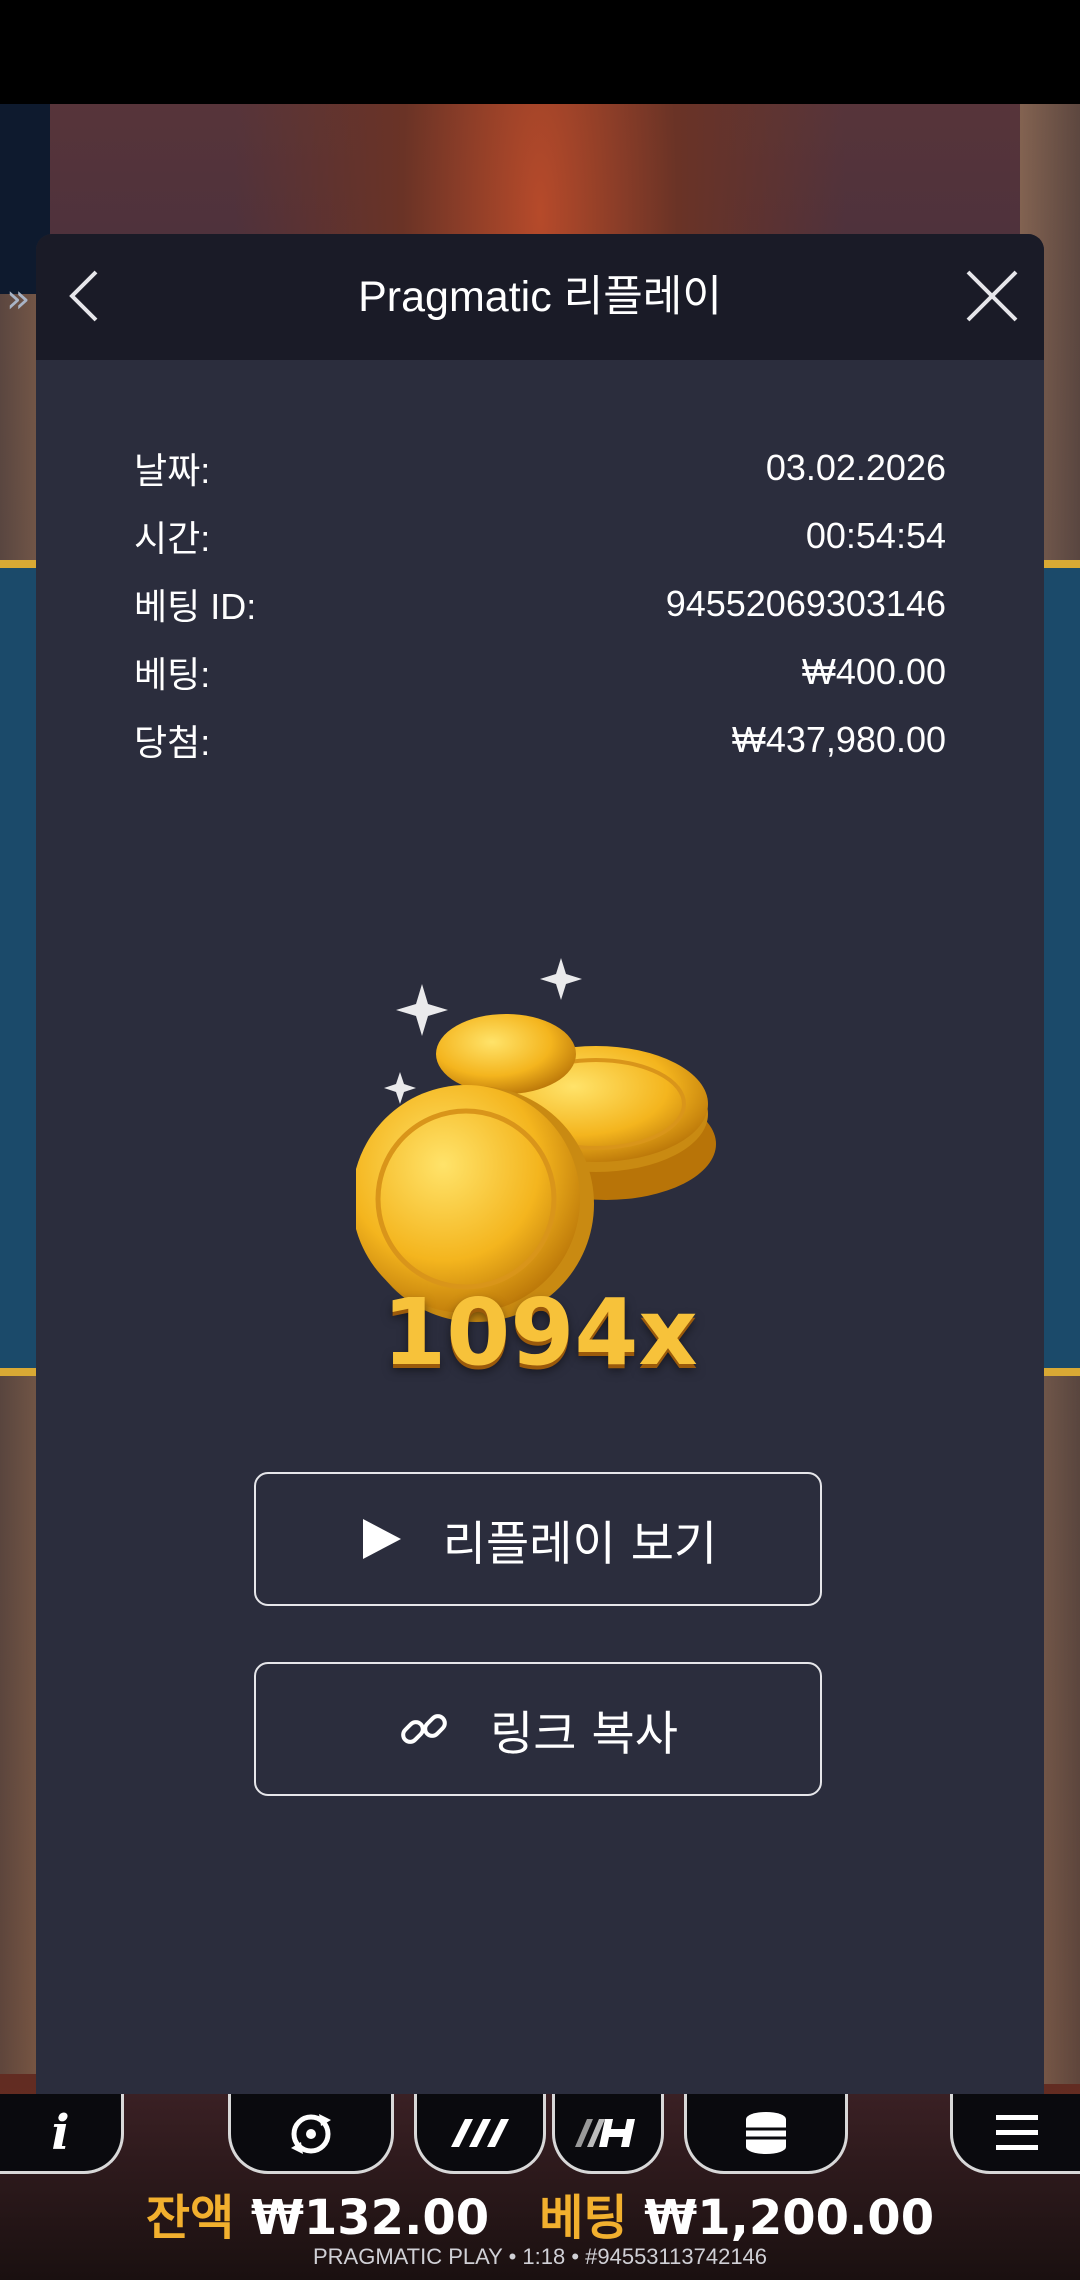 This screenshot has width=1080, height=2280. I want to click on balance-label: 잔액, so click(190, 2218).